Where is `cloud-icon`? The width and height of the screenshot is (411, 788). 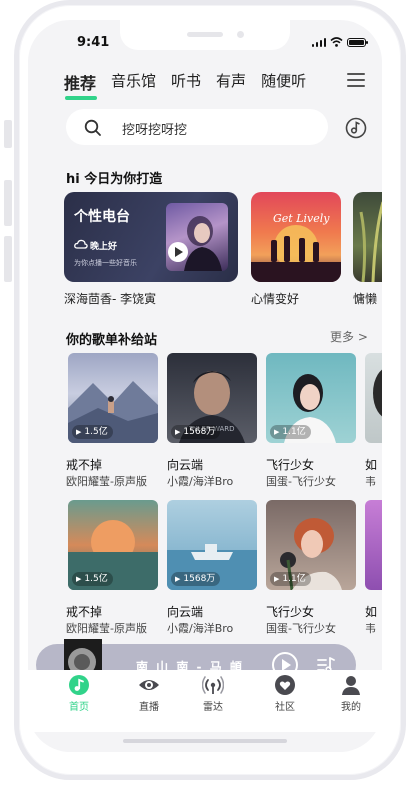 cloud-icon is located at coordinates (81, 244).